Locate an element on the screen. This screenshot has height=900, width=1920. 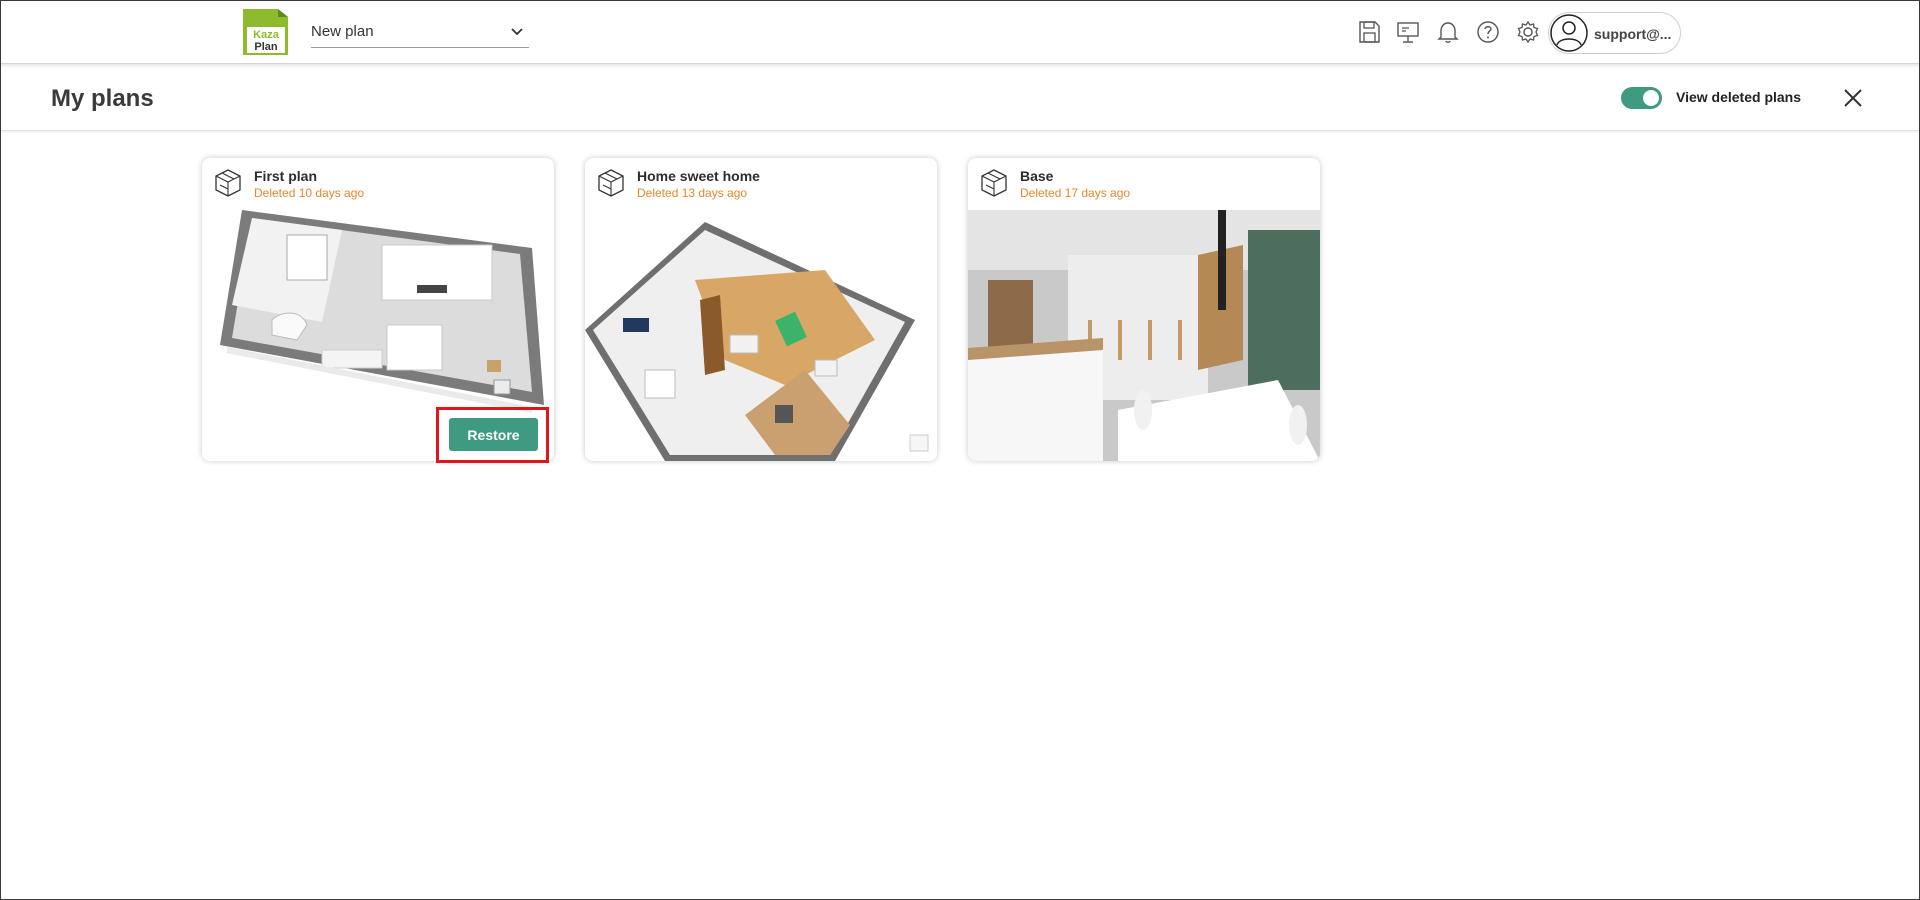
bell-icon is located at coordinates (1448, 32).